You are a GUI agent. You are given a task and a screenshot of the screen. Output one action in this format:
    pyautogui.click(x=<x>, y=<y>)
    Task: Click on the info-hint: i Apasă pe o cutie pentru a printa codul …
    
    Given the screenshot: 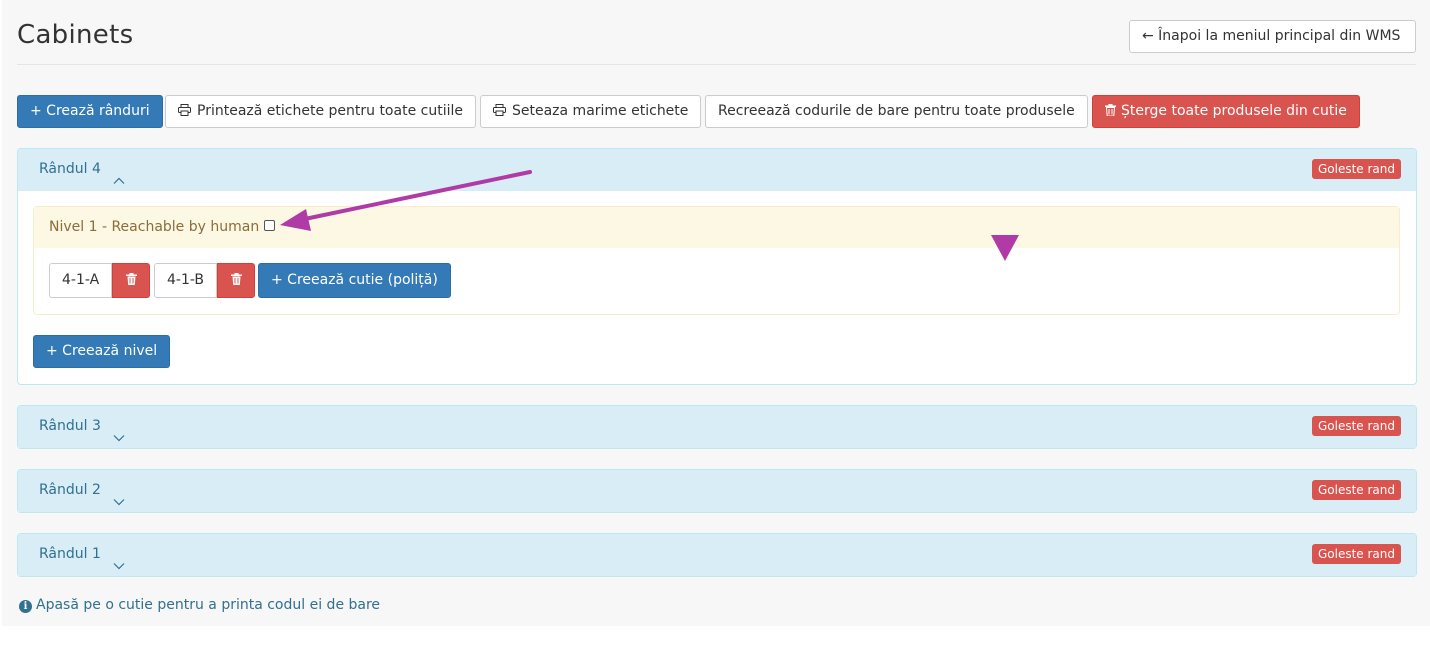 What is the action you would take?
    pyautogui.click(x=199, y=605)
    